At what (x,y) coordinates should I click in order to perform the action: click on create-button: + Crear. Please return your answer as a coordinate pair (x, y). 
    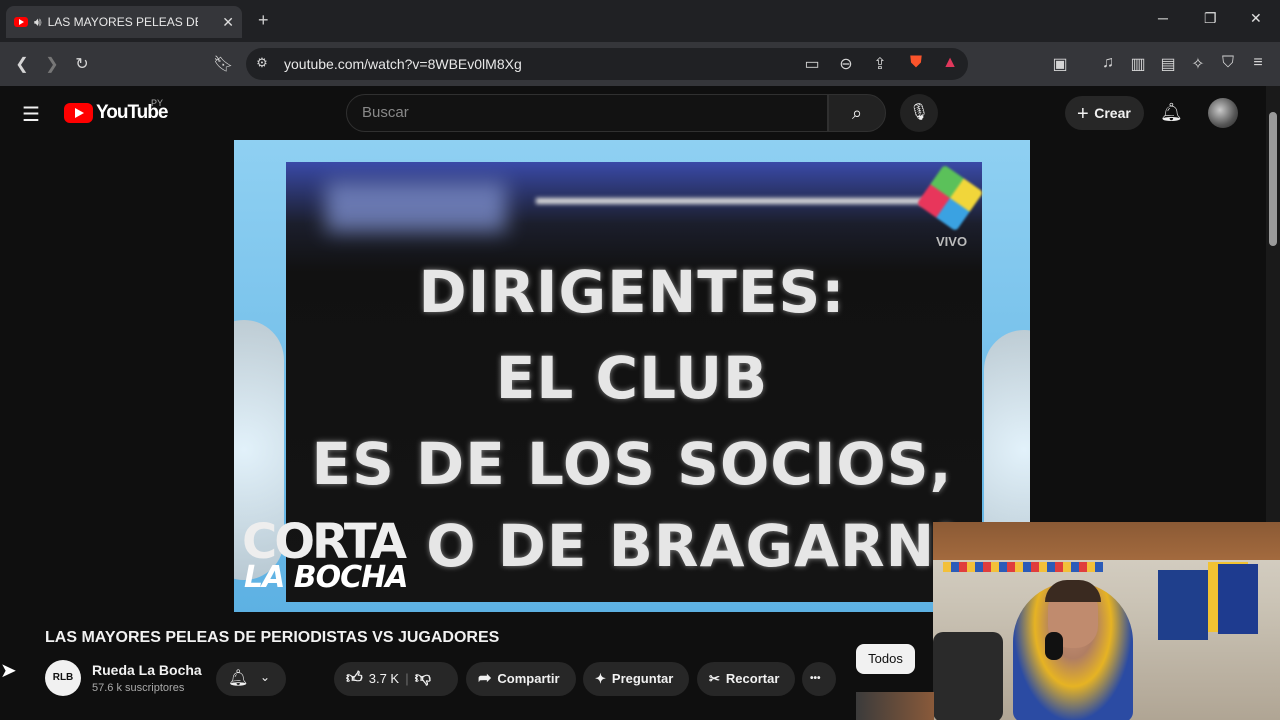
    Looking at the image, I should click on (1104, 113).